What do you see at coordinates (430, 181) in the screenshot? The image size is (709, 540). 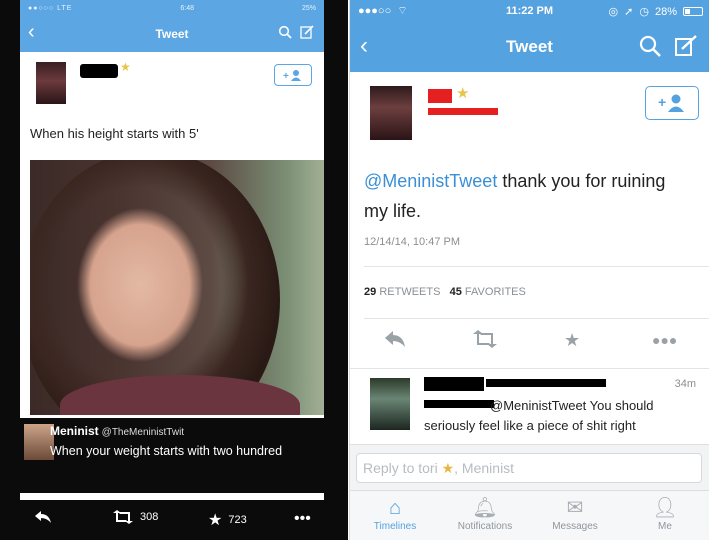 I see `tweet-mention: @MeninistTweet` at bounding box center [430, 181].